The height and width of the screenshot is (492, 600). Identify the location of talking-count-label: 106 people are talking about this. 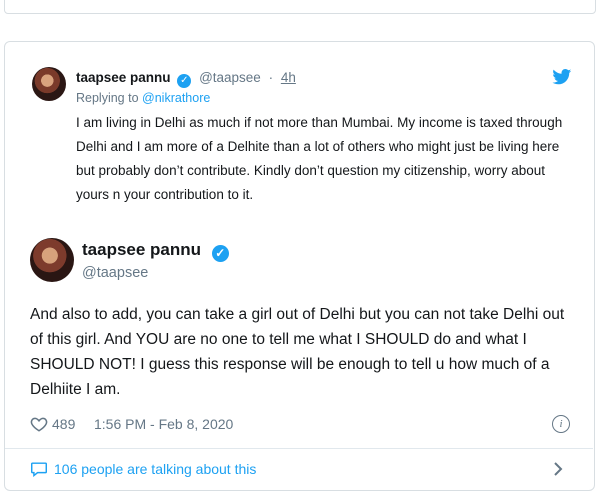
(155, 469).